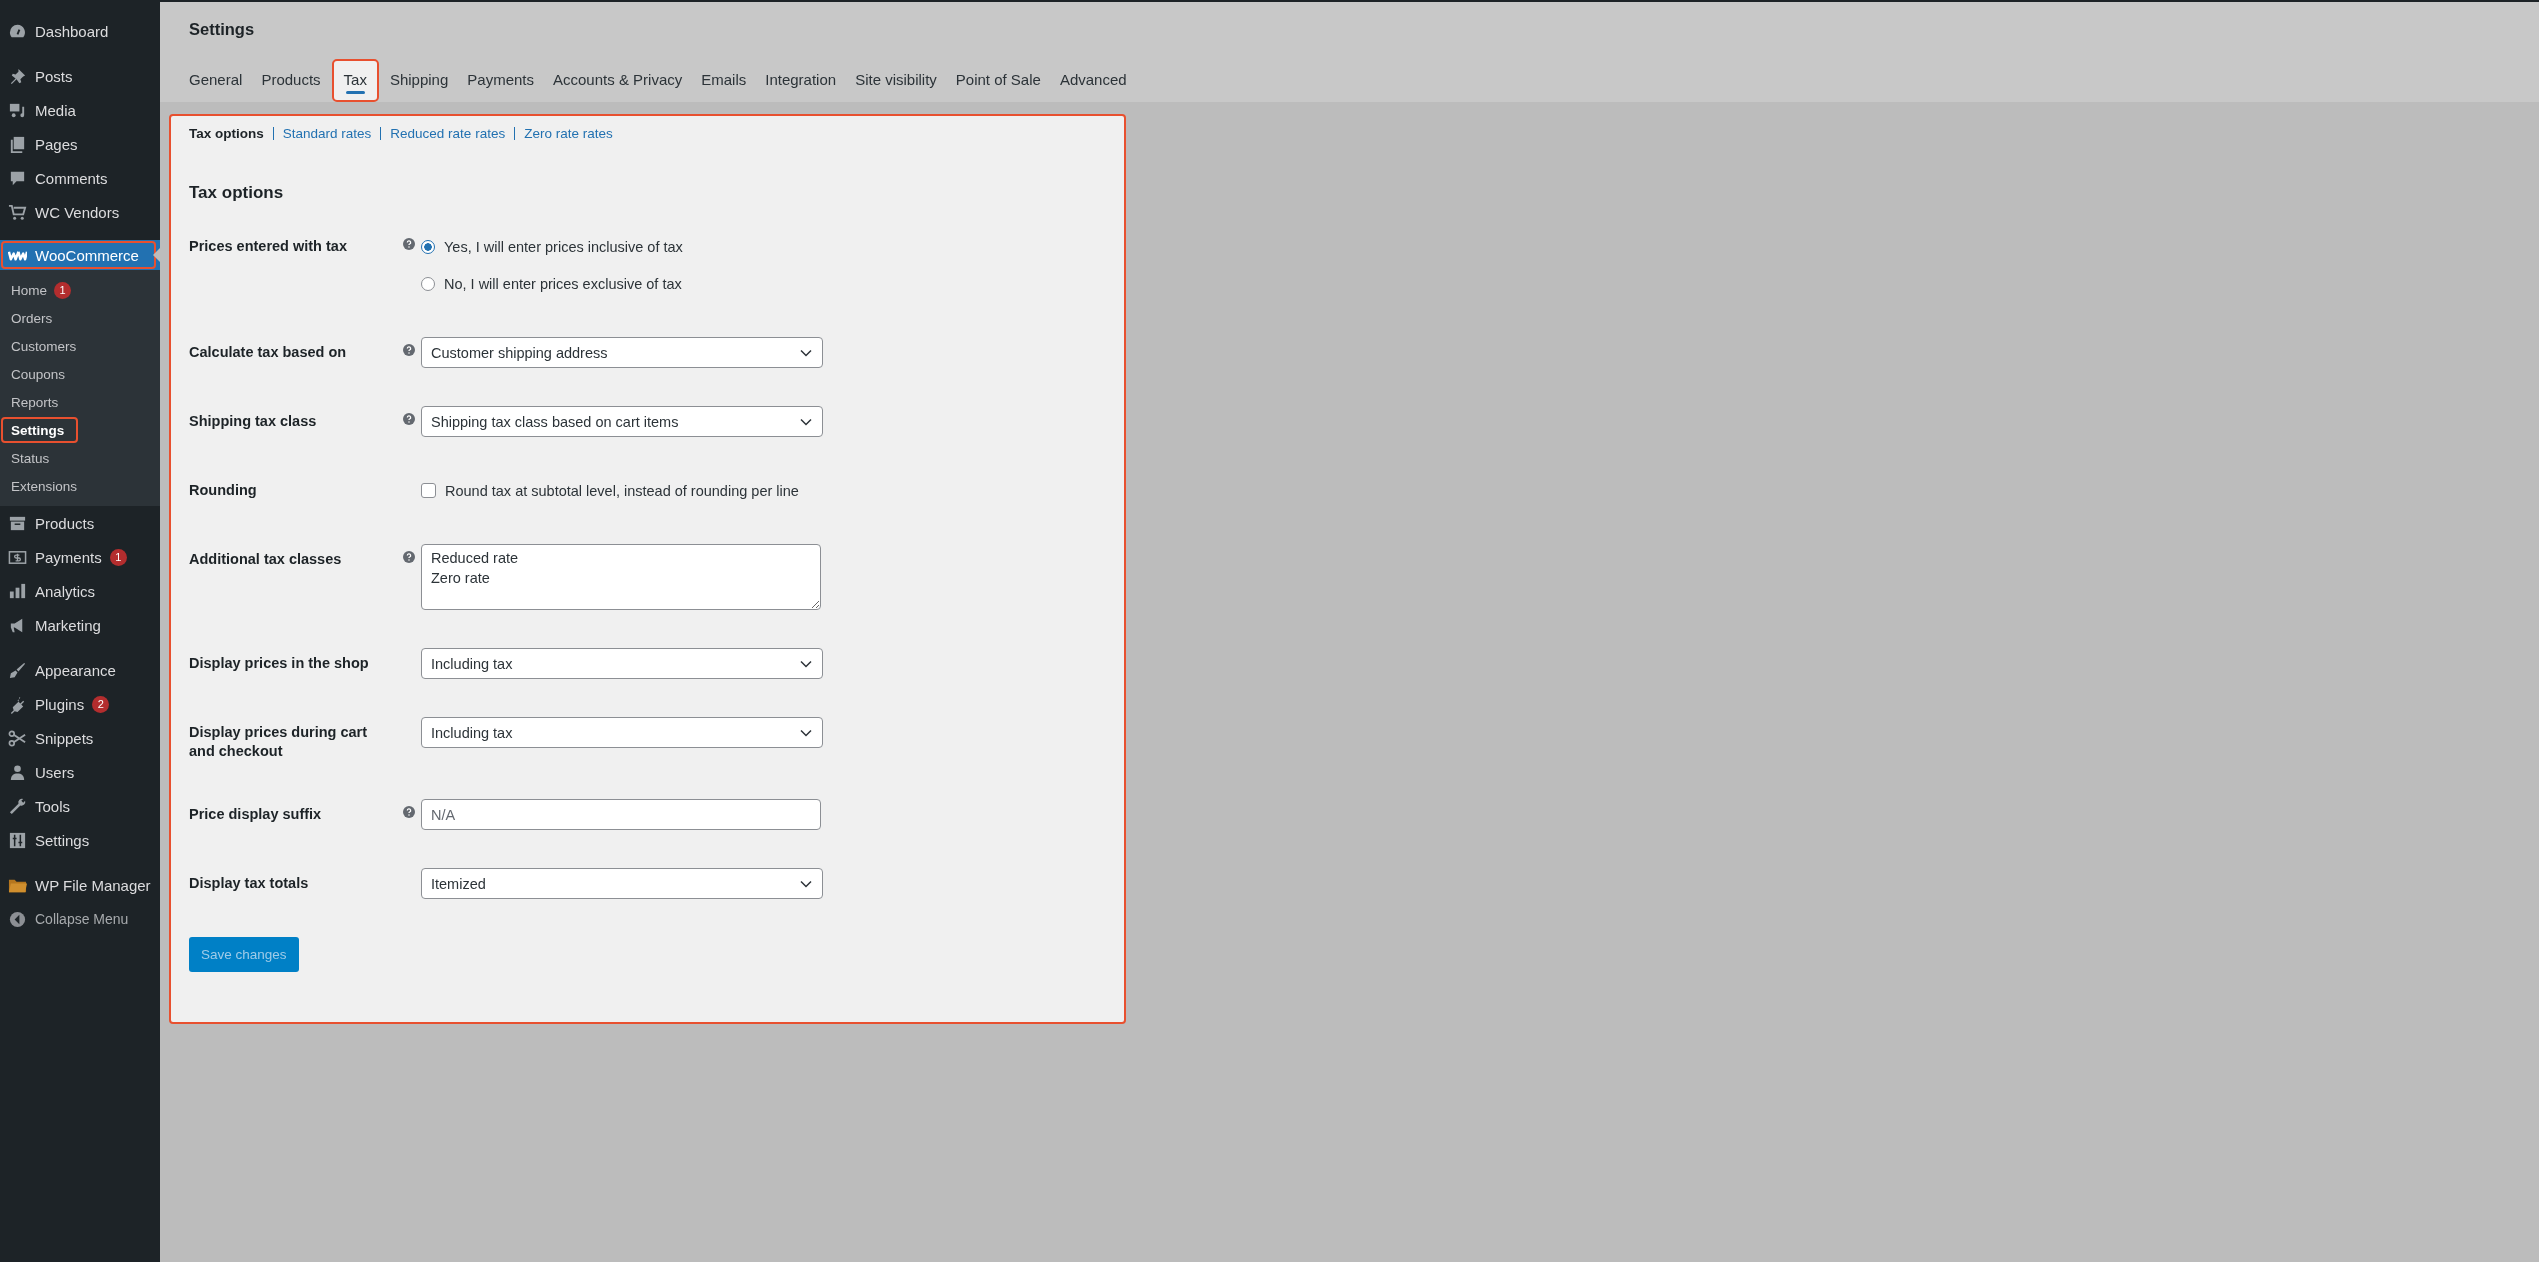  I want to click on menu-label: Posts, so click(54, 76).